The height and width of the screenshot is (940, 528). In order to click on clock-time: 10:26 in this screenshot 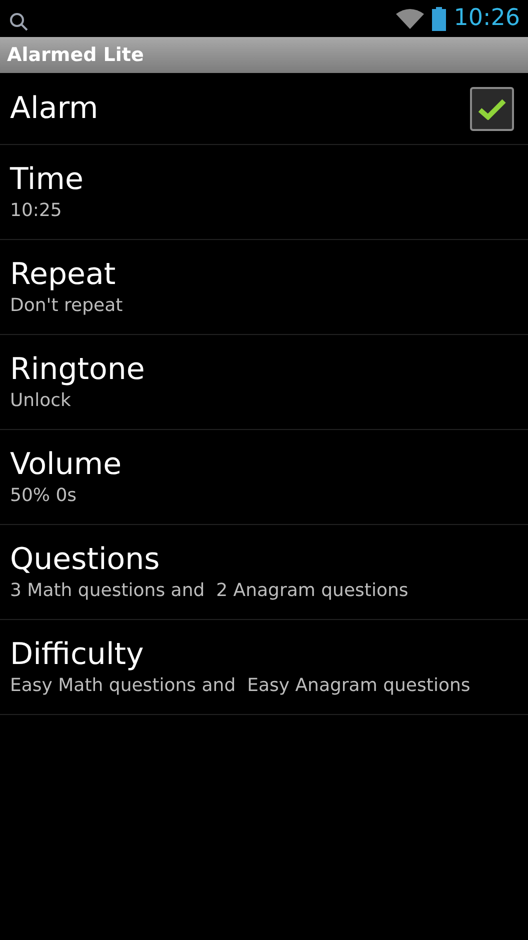, I will do `click(487, 18)`.